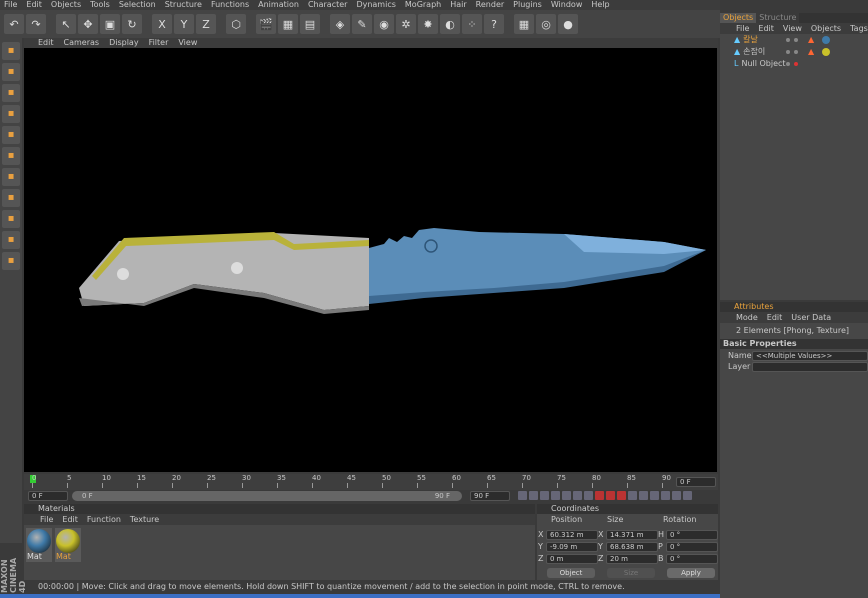 The image size is (868, 598). What do you see at coordinates (555, 495) in the screenshot?
I see `transport-play-icon` at bounding box center [555, 495].